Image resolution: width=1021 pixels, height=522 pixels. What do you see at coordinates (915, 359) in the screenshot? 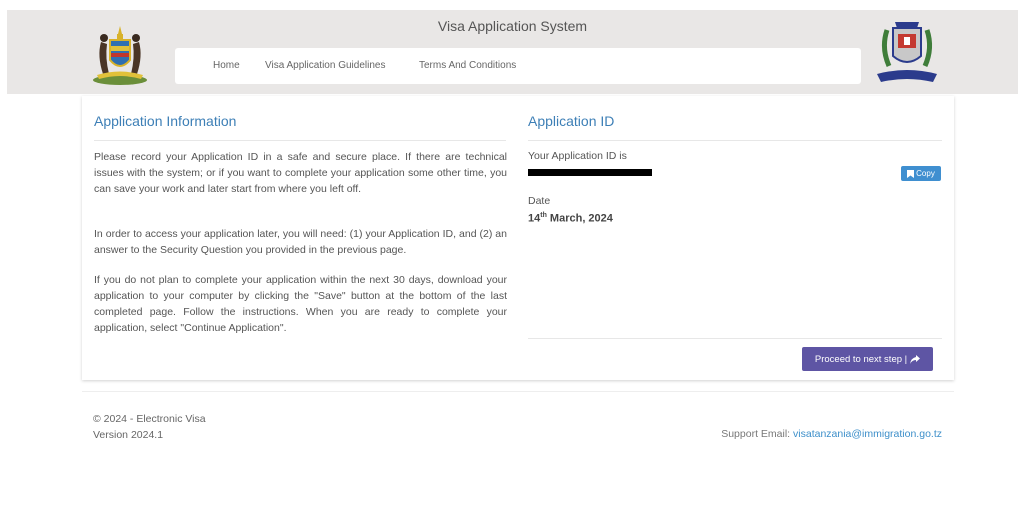
I see `share-arrow-icon` at bounding box center [915, 359].